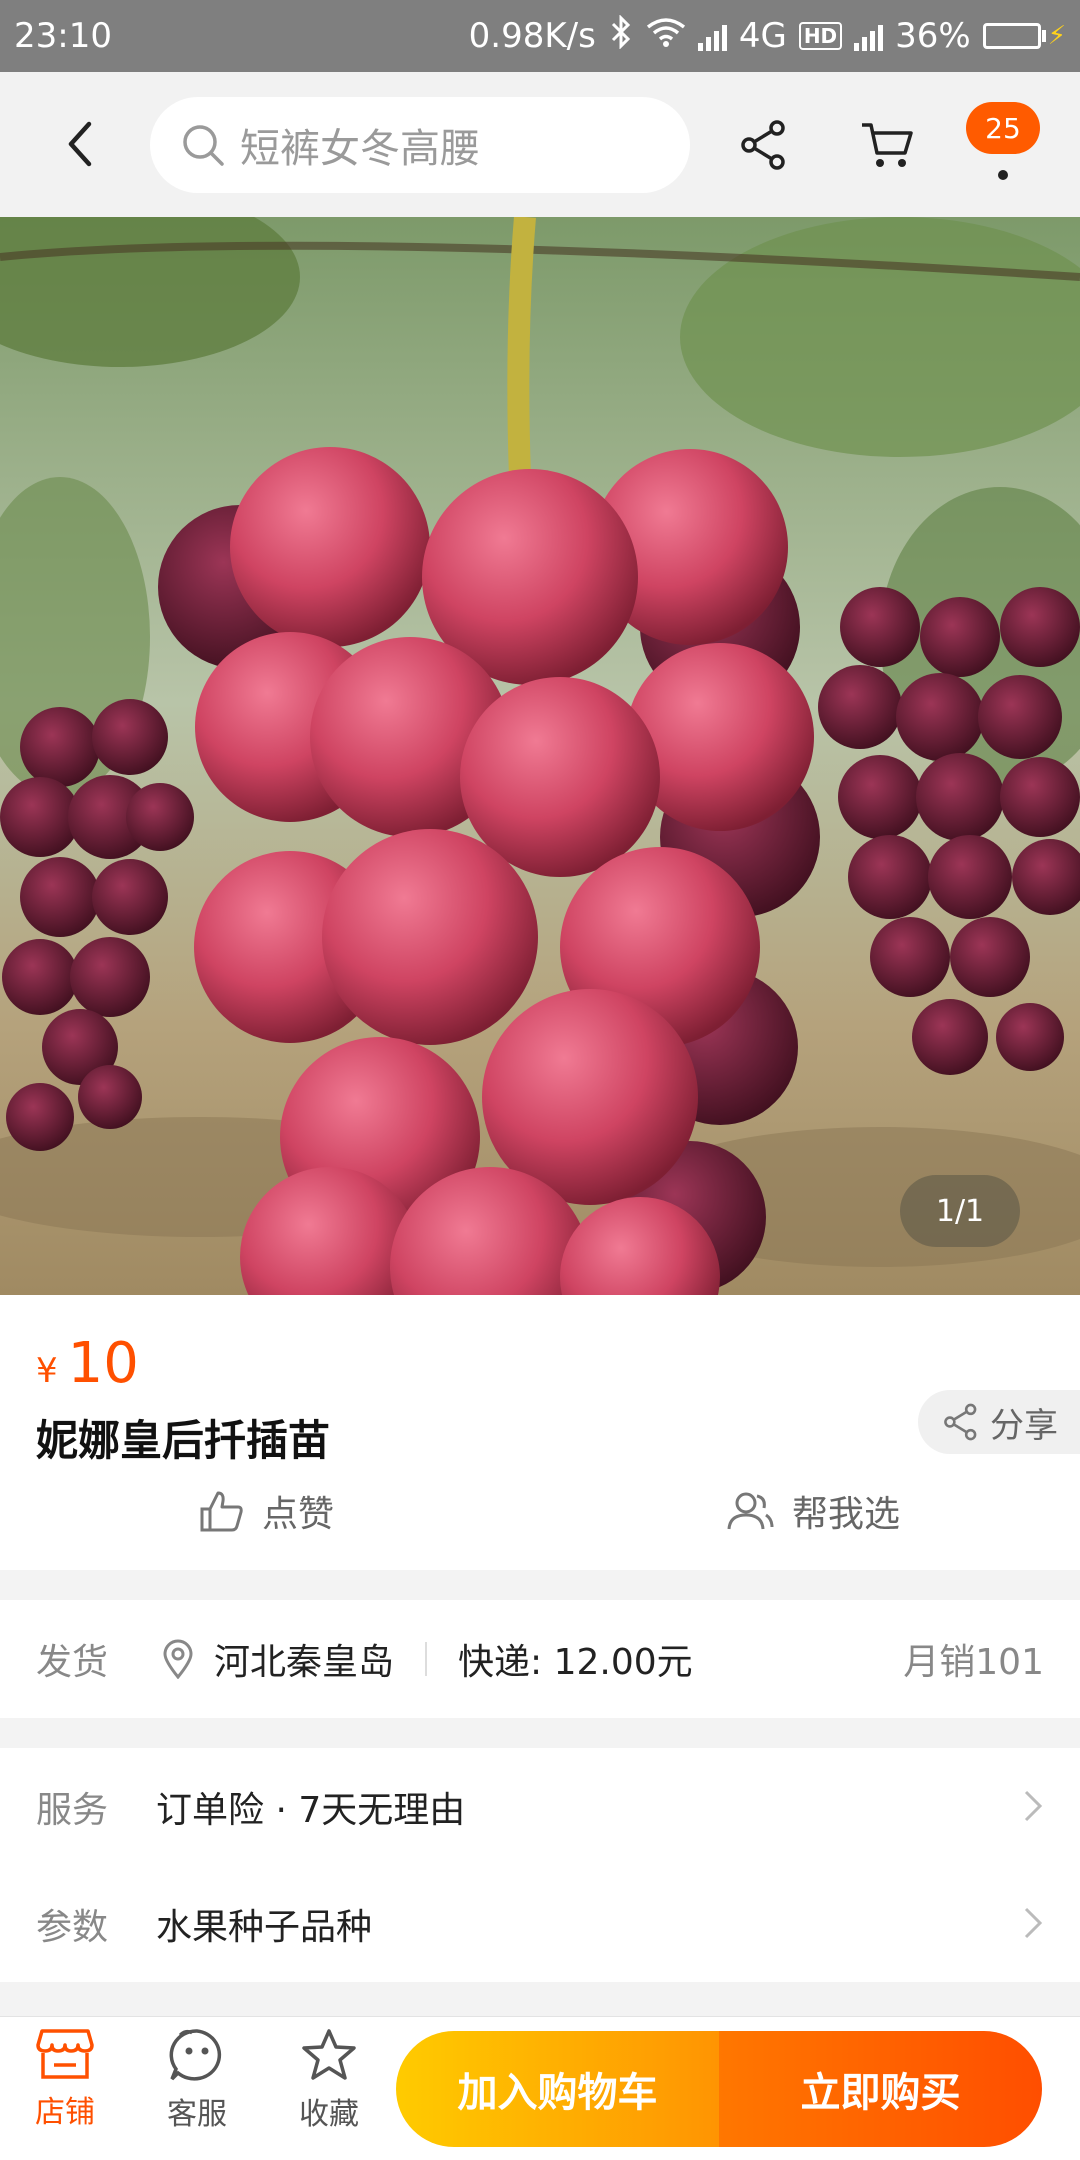  Describe the element at coordinates (183, 1440) in the screenshot. I see `product-title: 妮娜皇后扦插苗` at that location.